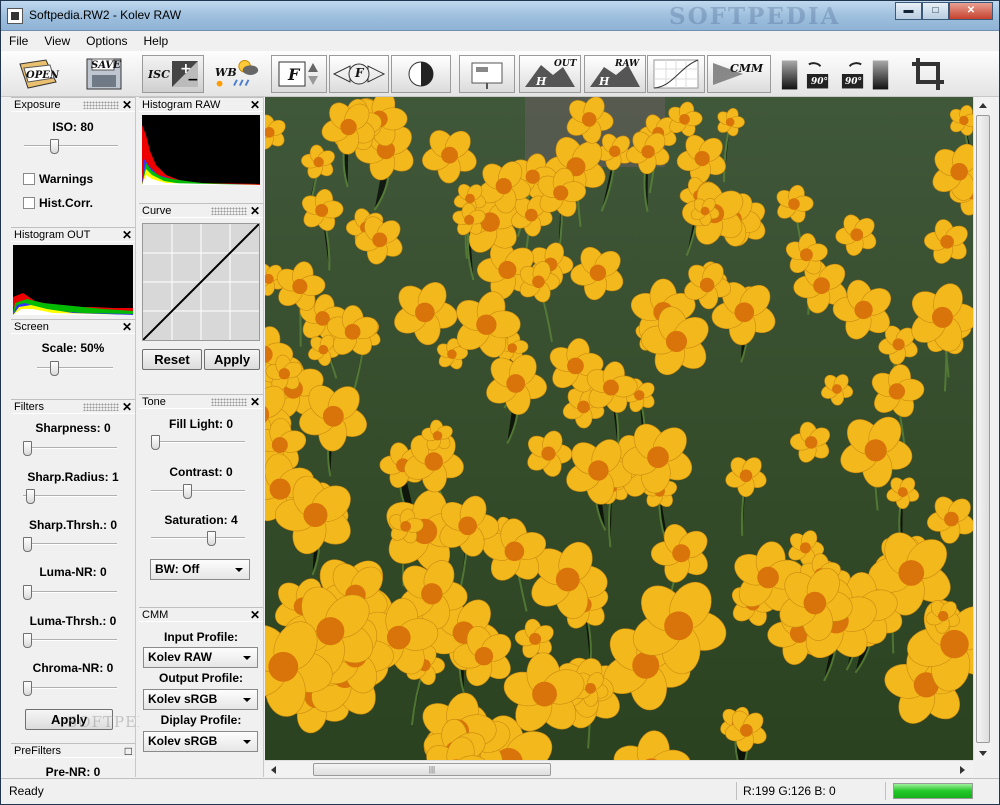 The height and width of the screenshot is (805, 1000). What do you see at coordinates (127, 327) in the screenshot?
I see `screen-close-icon: ✕` at bounding box center [127, 327].